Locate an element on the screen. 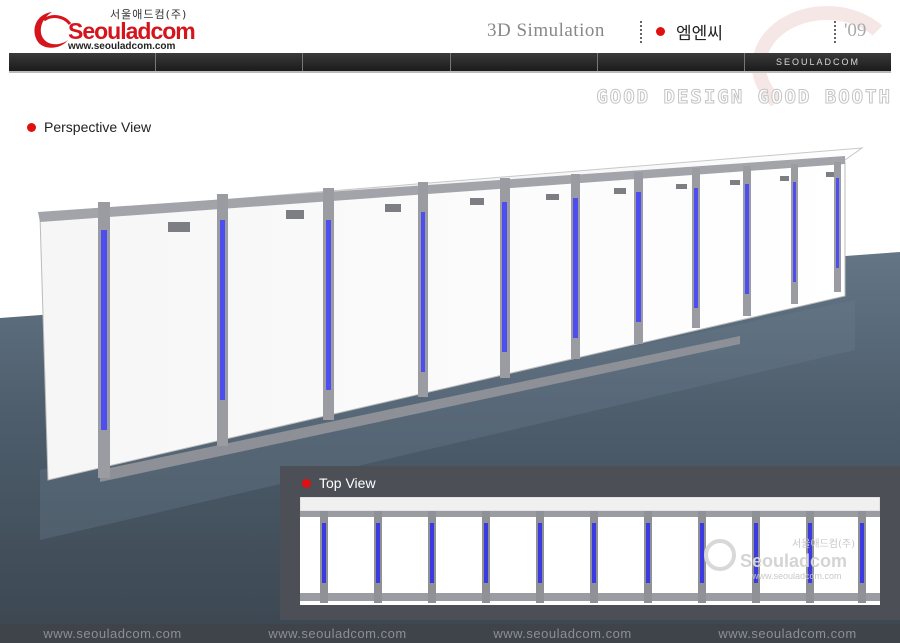 This screenshot has height=643, width=900. top-view-render: 서울애드컴(주) Seouladcom www.seouladcom.com is located at coordinates (590, 551).